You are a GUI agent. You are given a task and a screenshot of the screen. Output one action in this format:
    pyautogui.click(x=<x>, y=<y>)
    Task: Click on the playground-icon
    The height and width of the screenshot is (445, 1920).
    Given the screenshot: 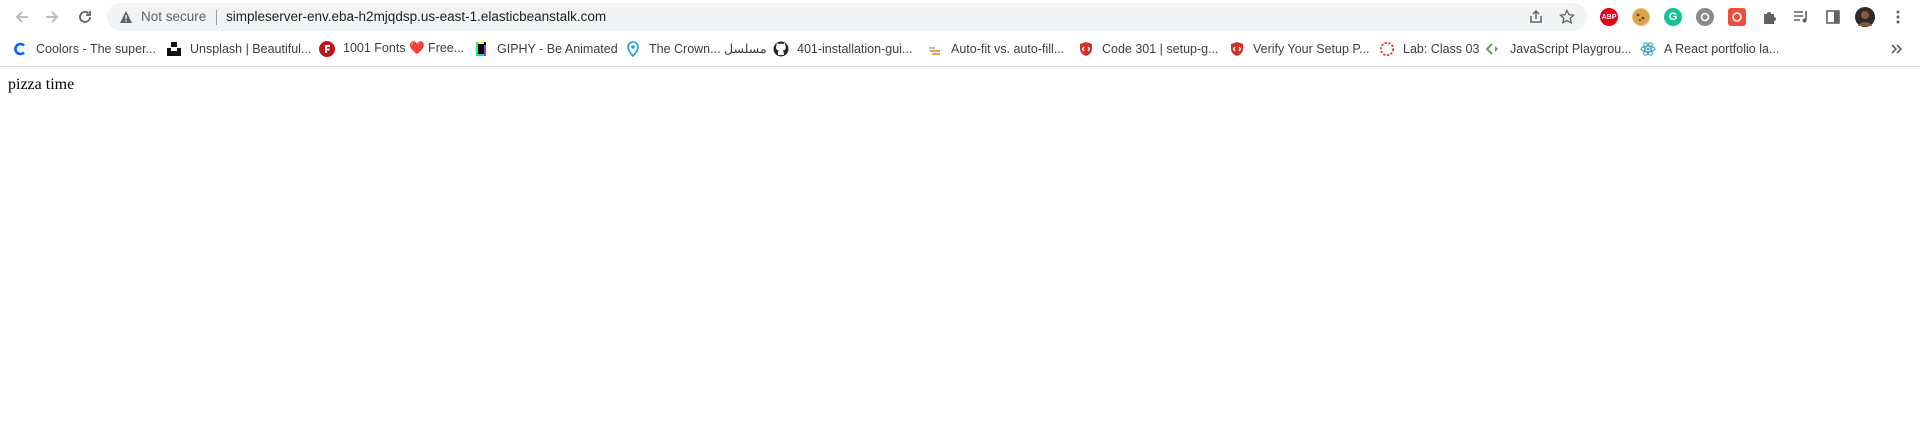 What is the action you would take?
    pyautogui.click(x=1494, y=49)
    